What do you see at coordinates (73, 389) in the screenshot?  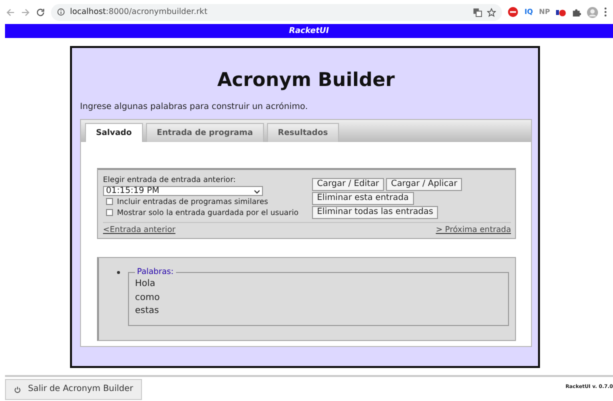 I see `exit-button: Salir de Acronym Builder` at bounding box center [73, 389].